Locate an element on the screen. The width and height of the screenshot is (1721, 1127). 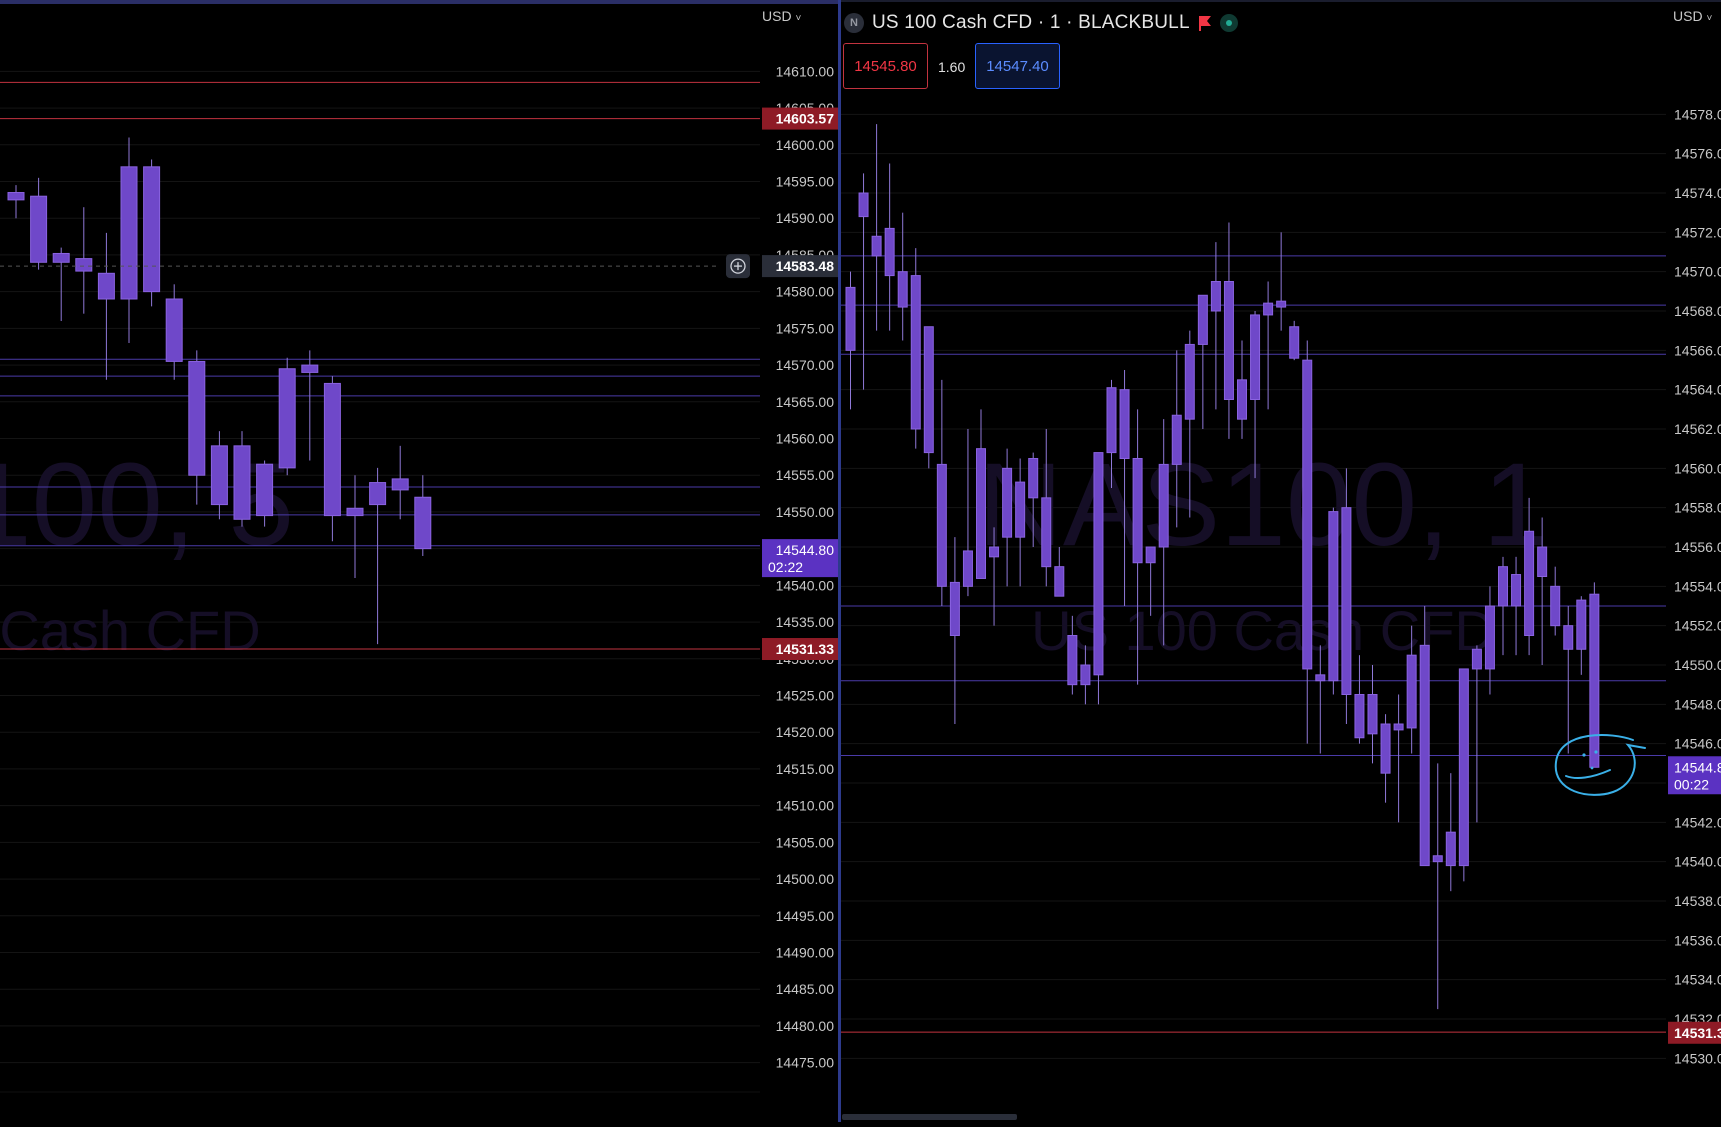
price-level-label: 14531.33 is located at coordinates (805, 649).